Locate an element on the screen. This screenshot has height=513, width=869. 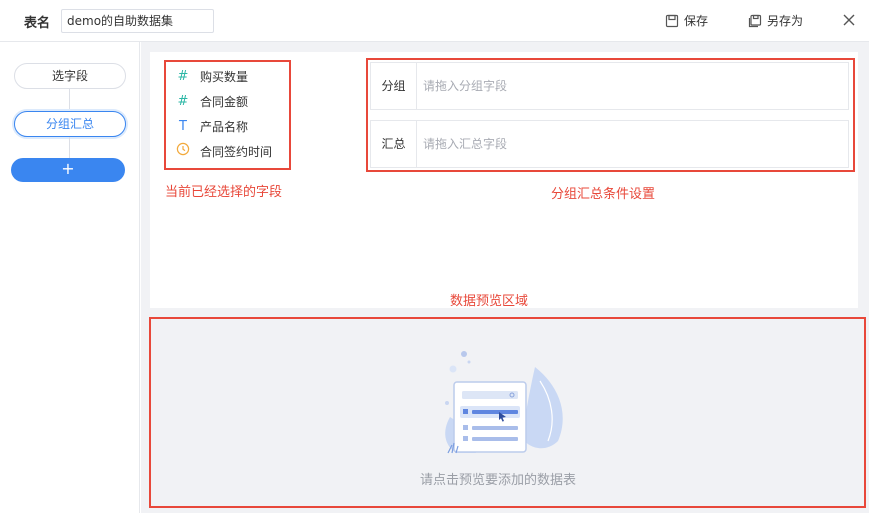
step-group-summary: 分组汇总 is located at coordinates (70, 124).